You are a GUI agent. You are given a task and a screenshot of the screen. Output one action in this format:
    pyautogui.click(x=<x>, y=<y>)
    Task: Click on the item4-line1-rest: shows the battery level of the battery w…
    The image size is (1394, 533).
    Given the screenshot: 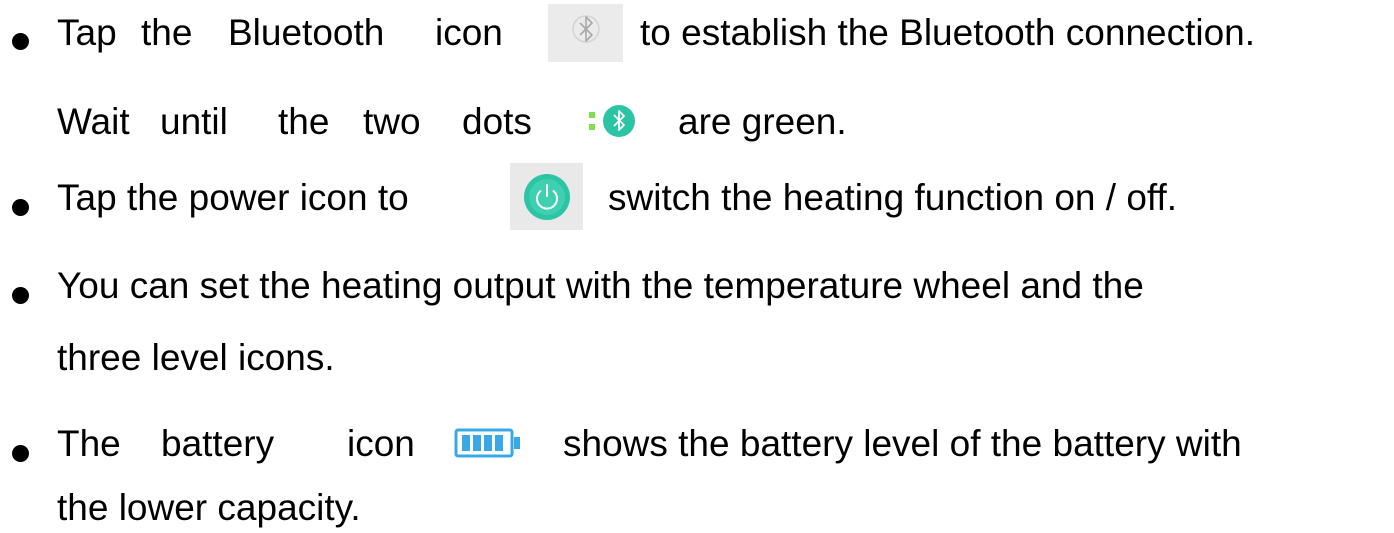 What is the action you would take?
    pyautogui.click(x=902, y=443)
    